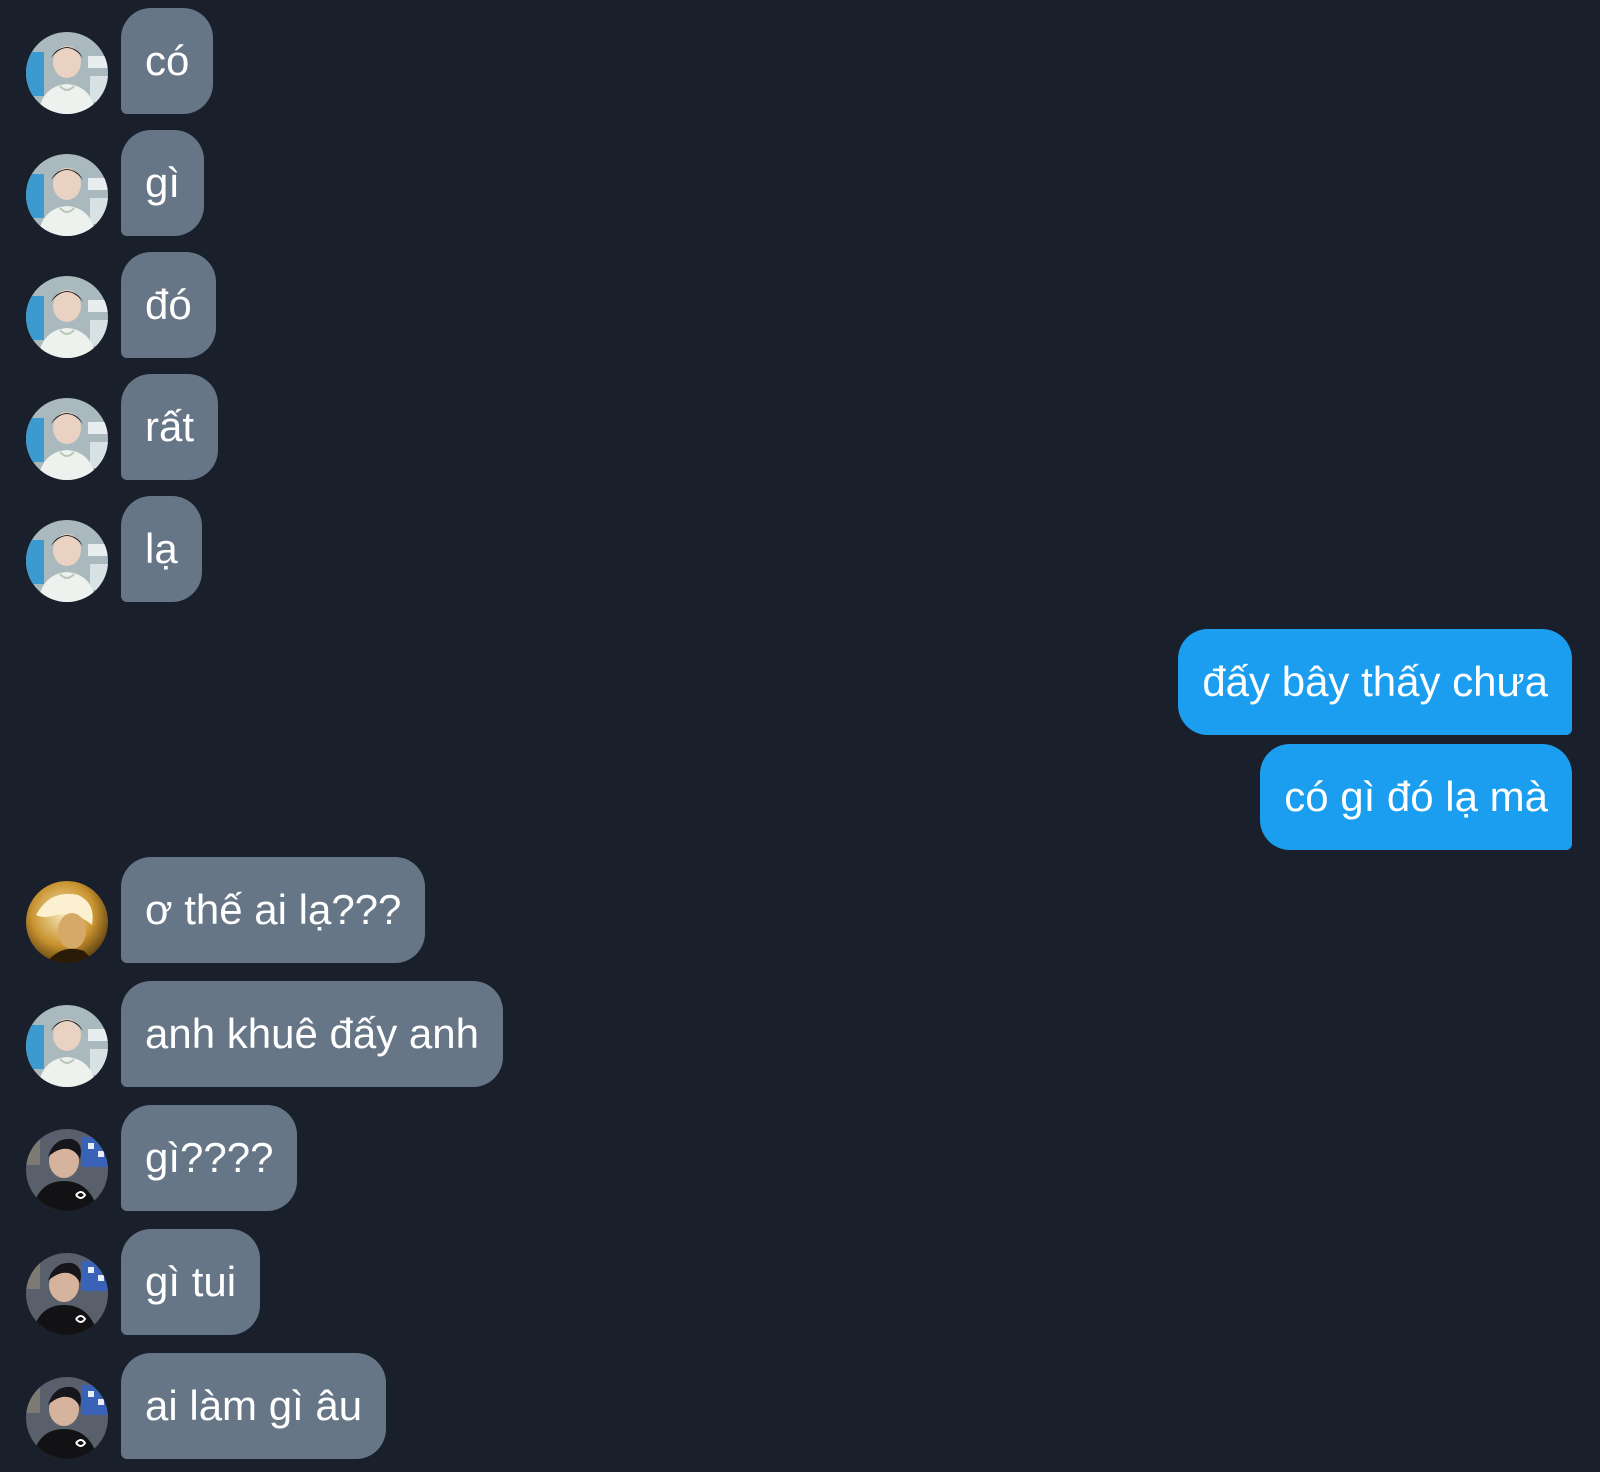 This screenshot has height=1472, width=1600. I want to click on message-row-incoming: anh khuê đấy anh, so click(800, 1034).